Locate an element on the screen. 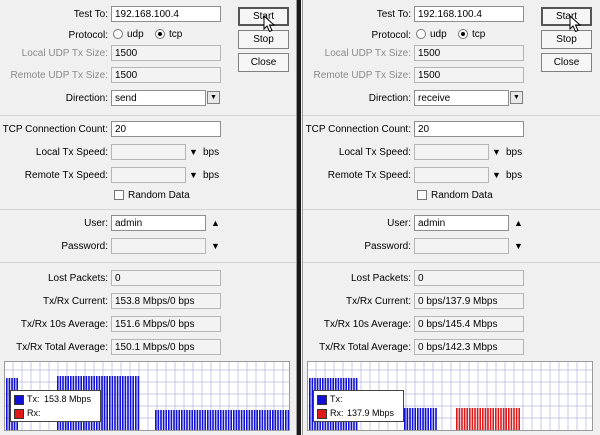 Image resolution: width=600 pixels, height=435 pixels. local-udp-size-label: Local UDP Tx Size: is located at coordinates (367, 53).